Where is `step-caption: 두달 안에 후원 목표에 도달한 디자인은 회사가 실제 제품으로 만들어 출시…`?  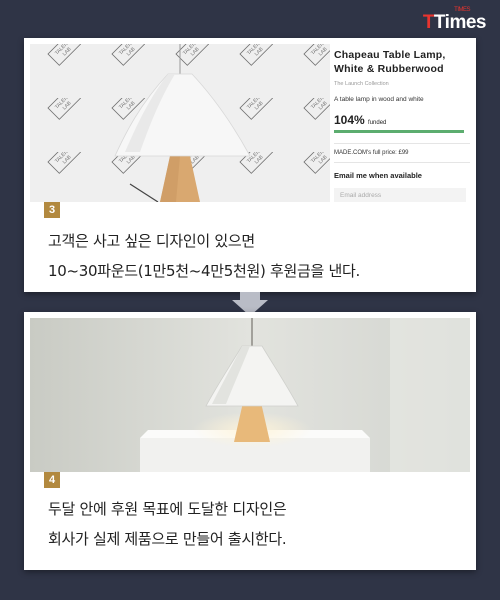 step-caption: 두달 안에 후원 목표에 도달한 디자인은 회사가 실제 제품으로 만들어 출시… is located at coordinates (167, 524).